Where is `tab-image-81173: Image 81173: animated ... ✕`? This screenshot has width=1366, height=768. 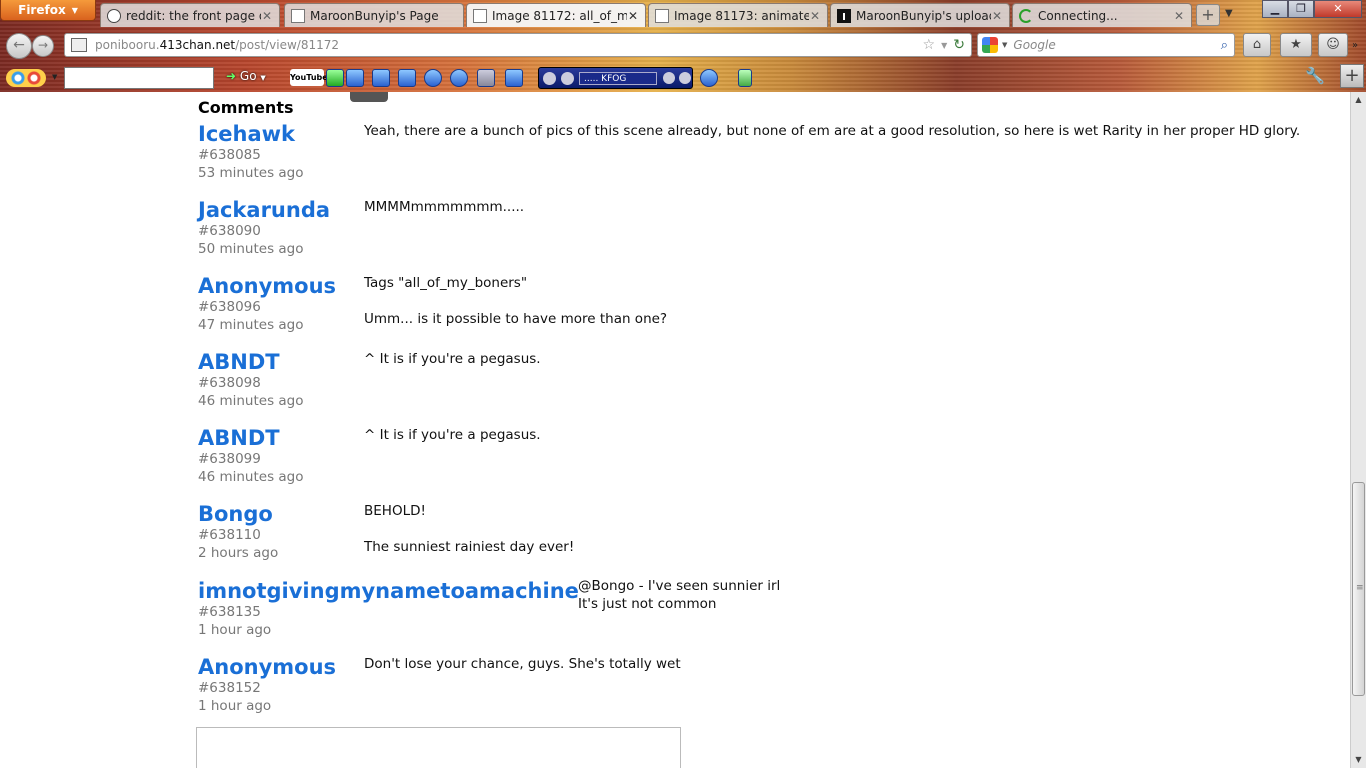
tab-image-81173: Image 81173: animated ... ✕ is located at coordinates (738, 15).